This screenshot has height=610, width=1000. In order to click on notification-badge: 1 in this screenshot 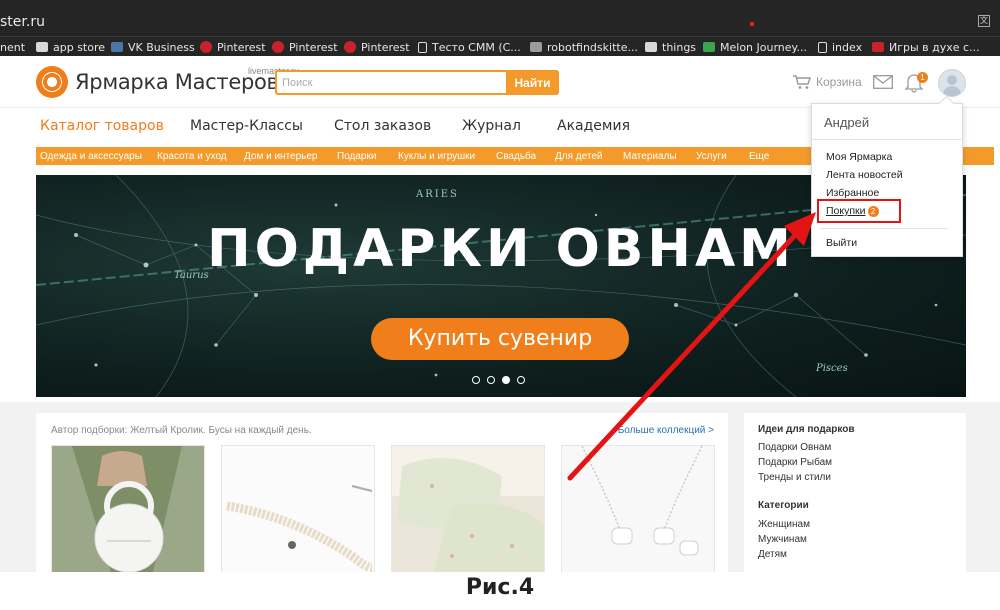, I will do `click(922, 77)`.